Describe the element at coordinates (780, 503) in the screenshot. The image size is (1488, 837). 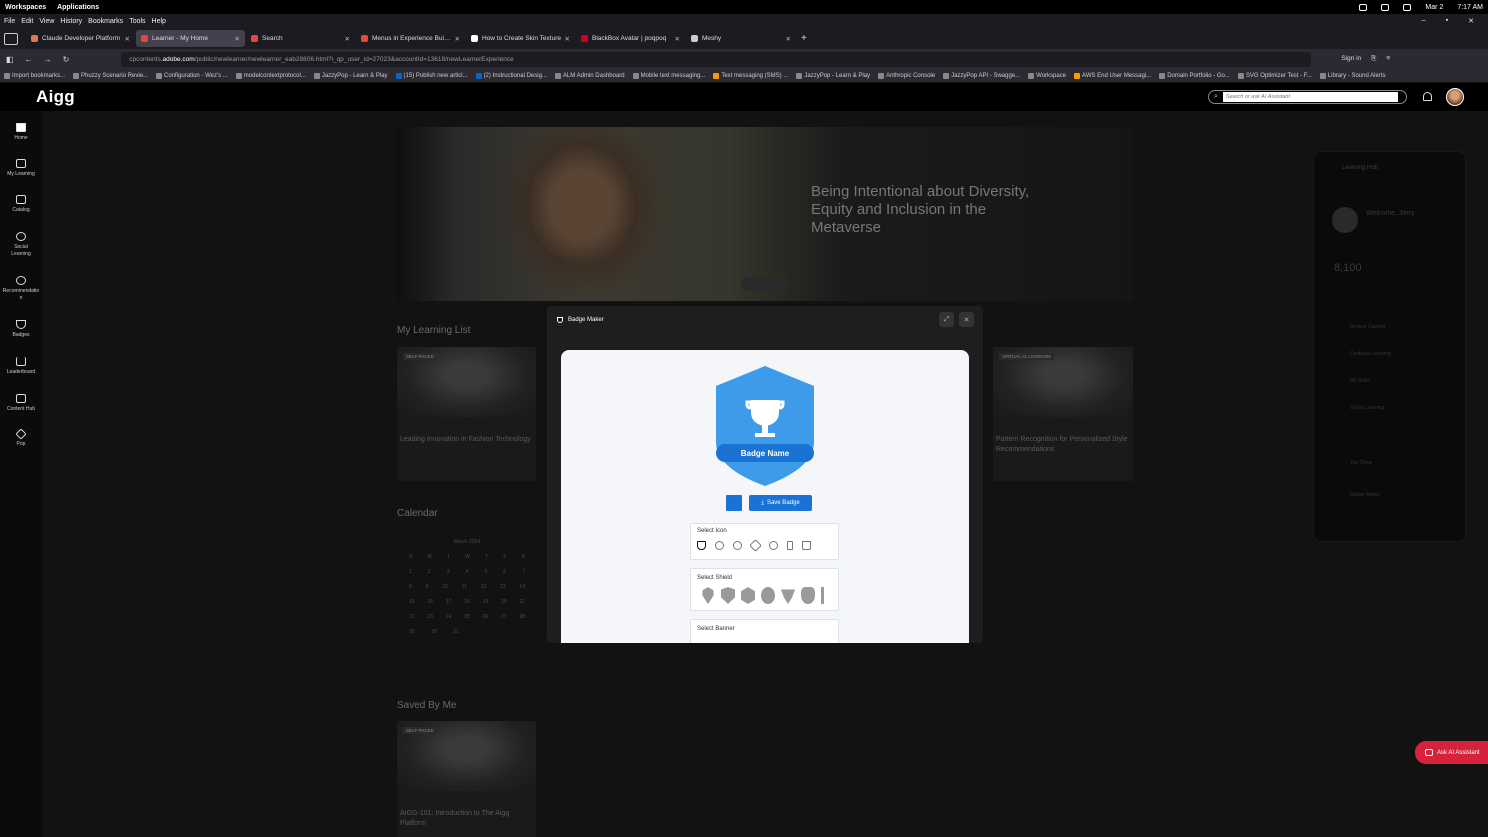
I see `save-badge-button: ⤓ Save Badge` at that location.